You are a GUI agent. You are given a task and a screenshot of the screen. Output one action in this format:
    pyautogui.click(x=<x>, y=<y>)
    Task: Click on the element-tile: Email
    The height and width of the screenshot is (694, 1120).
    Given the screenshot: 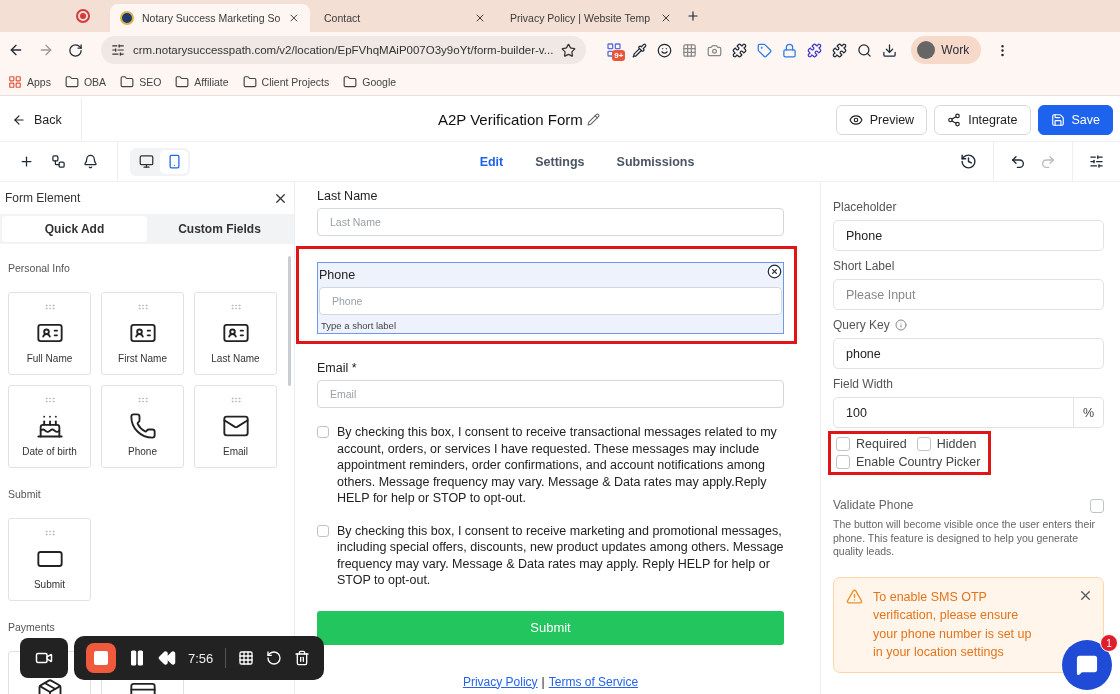 What is the action you would take?
    pyautogui.click(x=235, y=426)
    